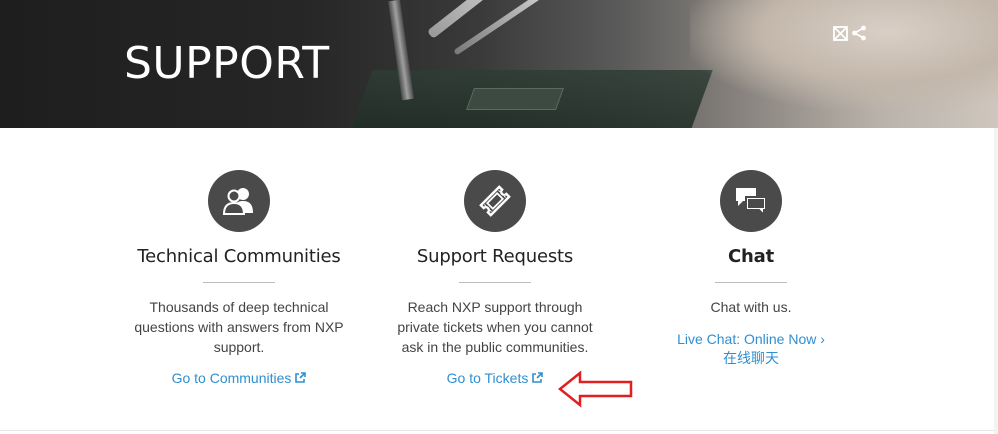 This screenshot has height=434, width=998. I want to click on chip-image, so click(515, 99).